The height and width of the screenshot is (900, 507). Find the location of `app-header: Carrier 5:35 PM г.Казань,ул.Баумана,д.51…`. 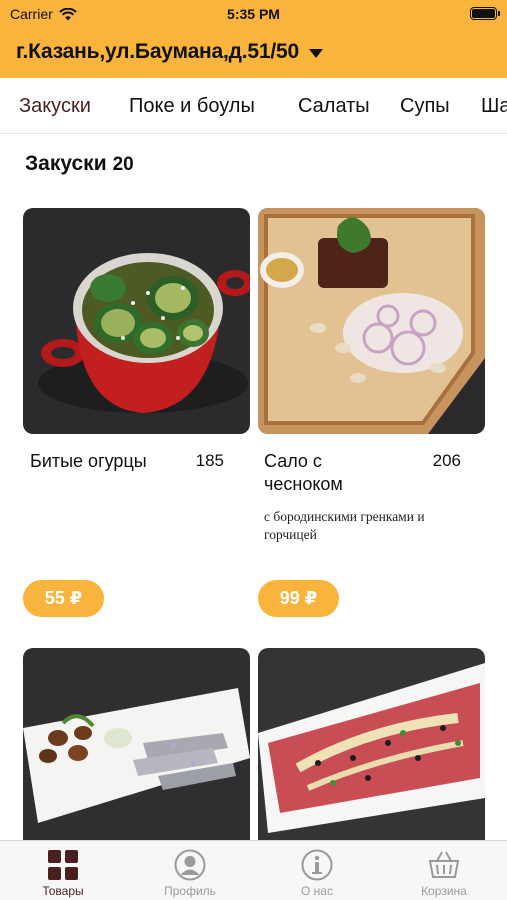

app-header: Carrier 5:35 PM г.Казань,ул.Баумана,д.51… is located at coordinates (253, 39).